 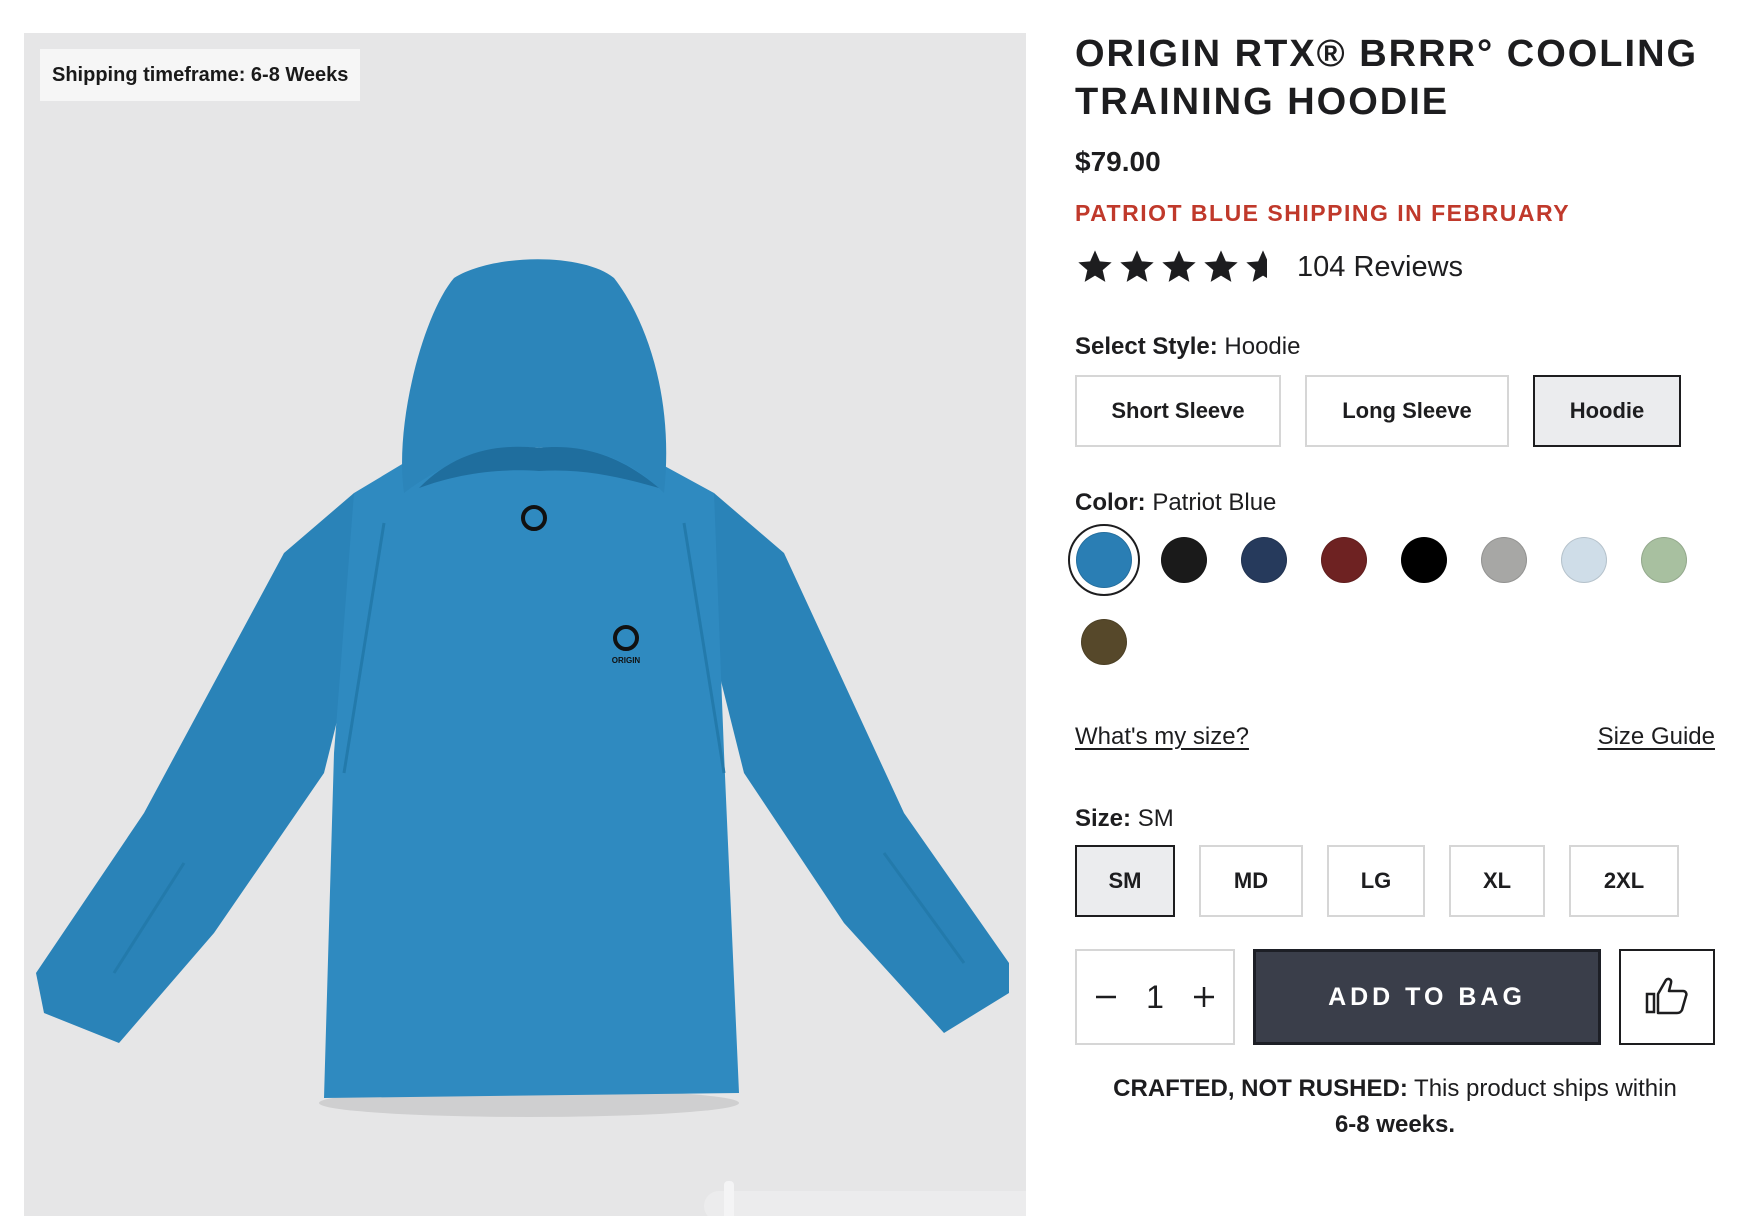 I want to click on size-guide-link: Size Guide, so click(x=1656, y=737).